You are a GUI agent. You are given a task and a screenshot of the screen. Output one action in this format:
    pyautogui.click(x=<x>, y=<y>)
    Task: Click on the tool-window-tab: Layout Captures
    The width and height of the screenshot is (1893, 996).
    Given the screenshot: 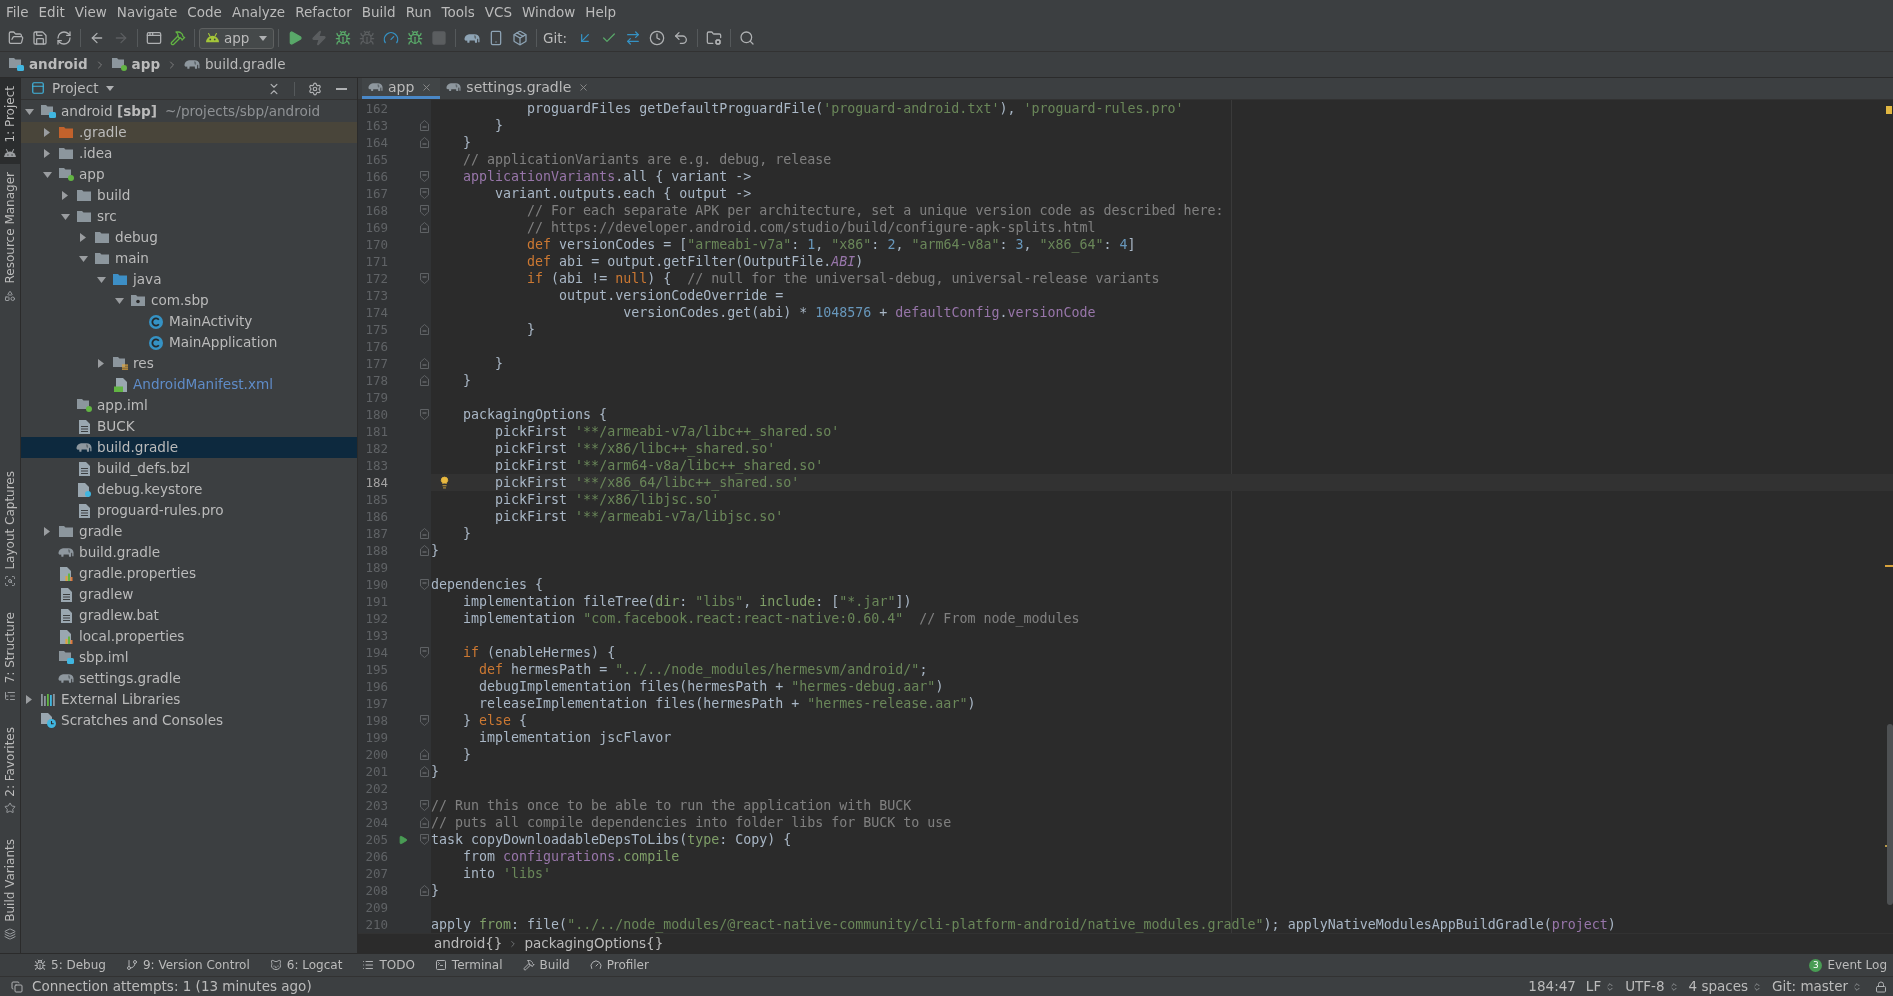 What is the action you would take?
    pyautogui.click(x=10, y=528)
    